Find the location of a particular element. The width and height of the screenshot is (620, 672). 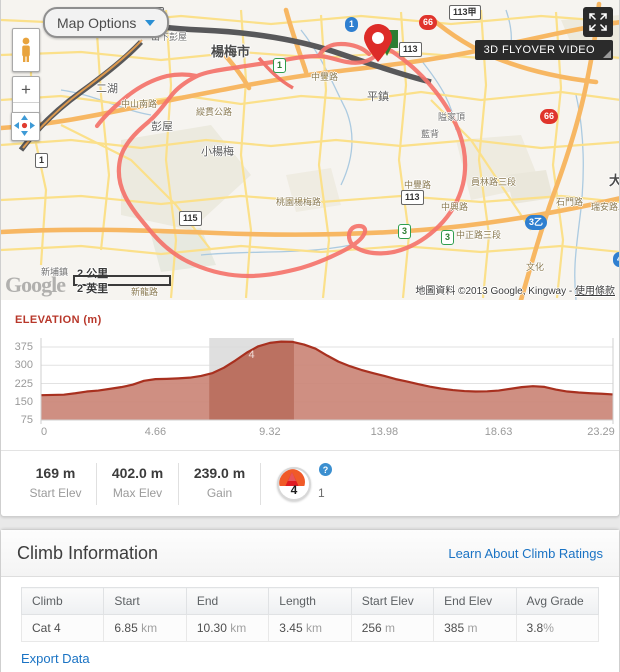

route-shield: 113甲 is located at coordinates (465, 12).